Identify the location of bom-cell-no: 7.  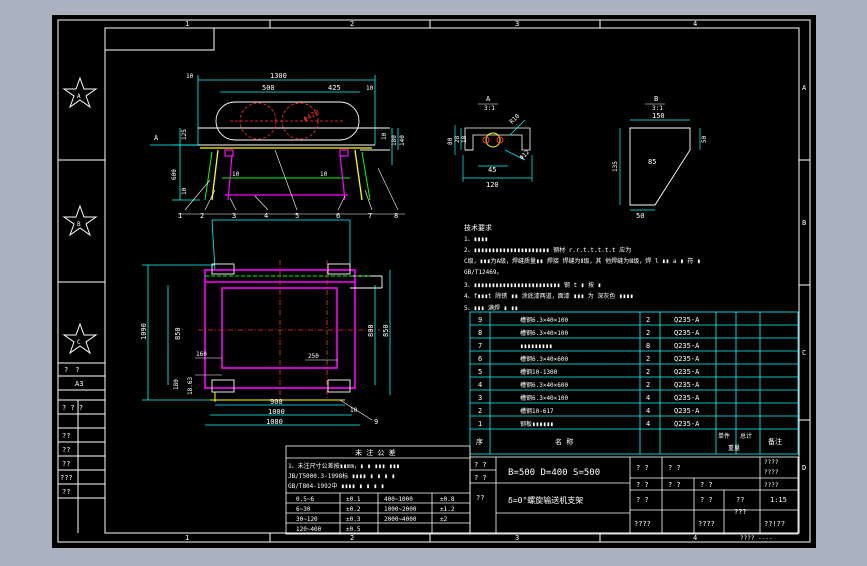
(480, 346).